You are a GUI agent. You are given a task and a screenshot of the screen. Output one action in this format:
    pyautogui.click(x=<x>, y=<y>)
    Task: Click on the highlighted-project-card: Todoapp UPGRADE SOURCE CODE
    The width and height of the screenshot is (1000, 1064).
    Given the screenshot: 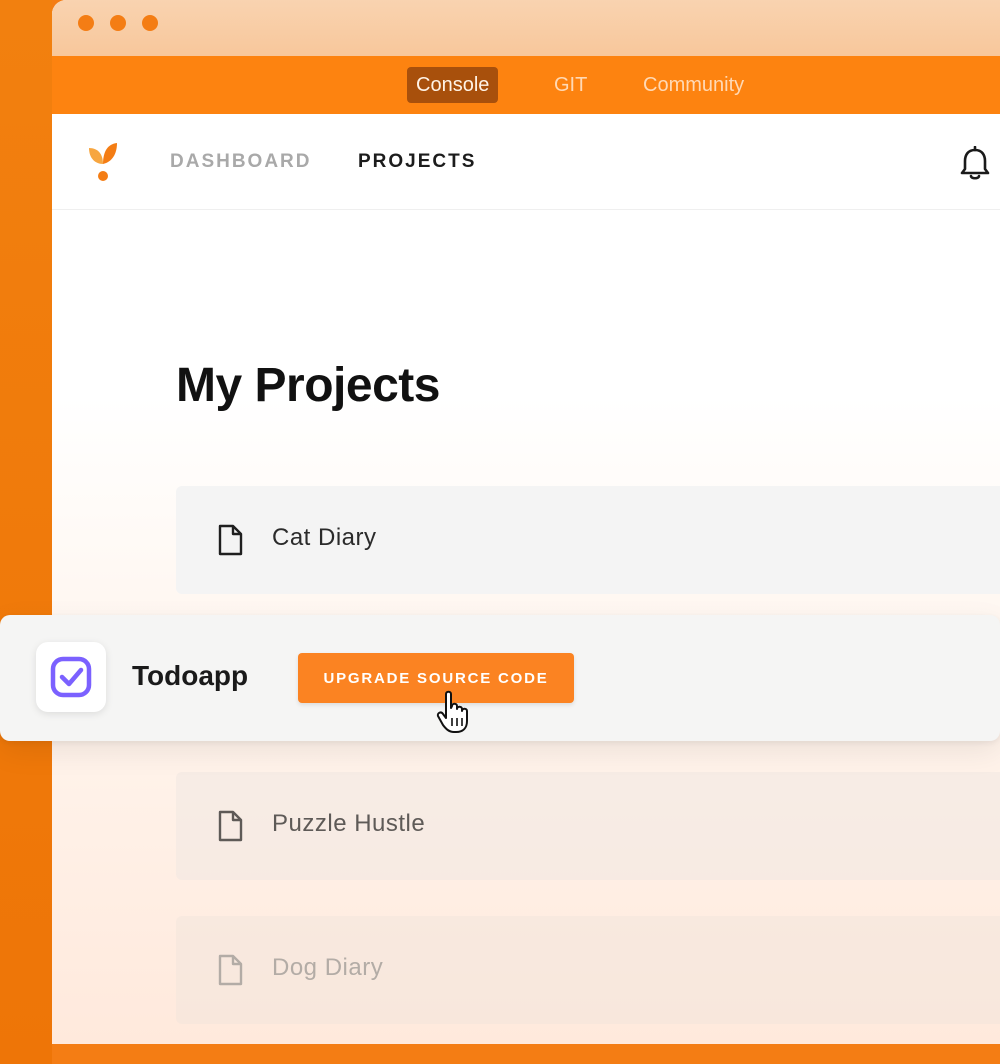 What is the action you would take?
    pyautogui.click(x=500, y=678)
    